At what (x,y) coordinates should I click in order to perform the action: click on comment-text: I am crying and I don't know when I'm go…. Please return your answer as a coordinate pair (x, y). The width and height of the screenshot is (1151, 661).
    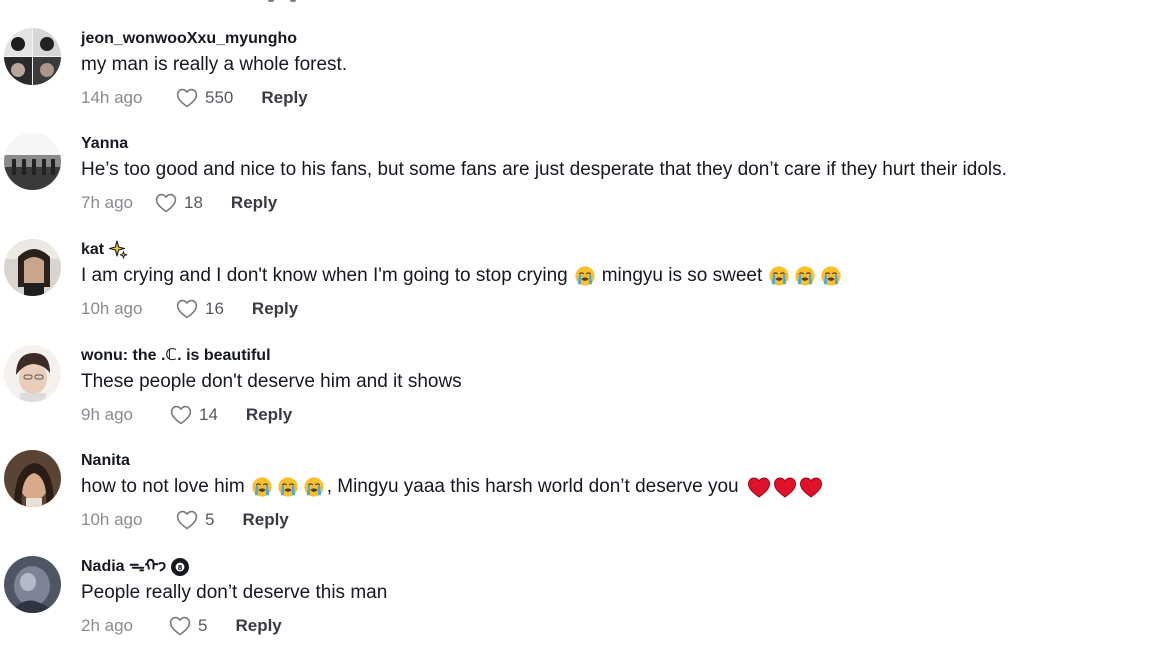
    Looking at the image, I should click on (606, 276).